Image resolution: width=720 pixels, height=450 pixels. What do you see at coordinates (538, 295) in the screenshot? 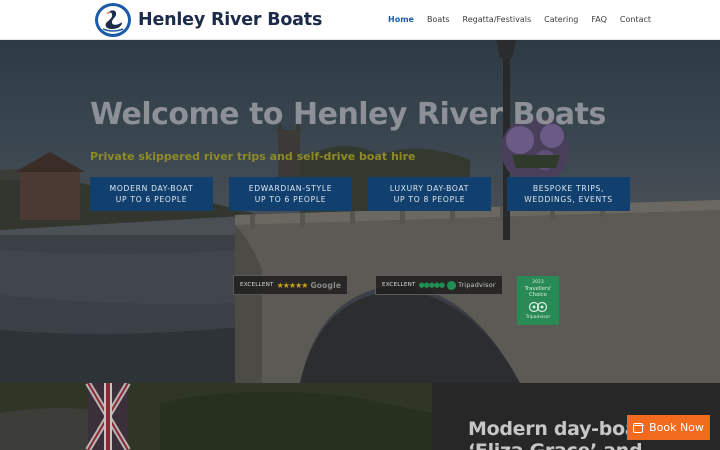
I see `award-title: Choice` at bounding box center [538, 295].